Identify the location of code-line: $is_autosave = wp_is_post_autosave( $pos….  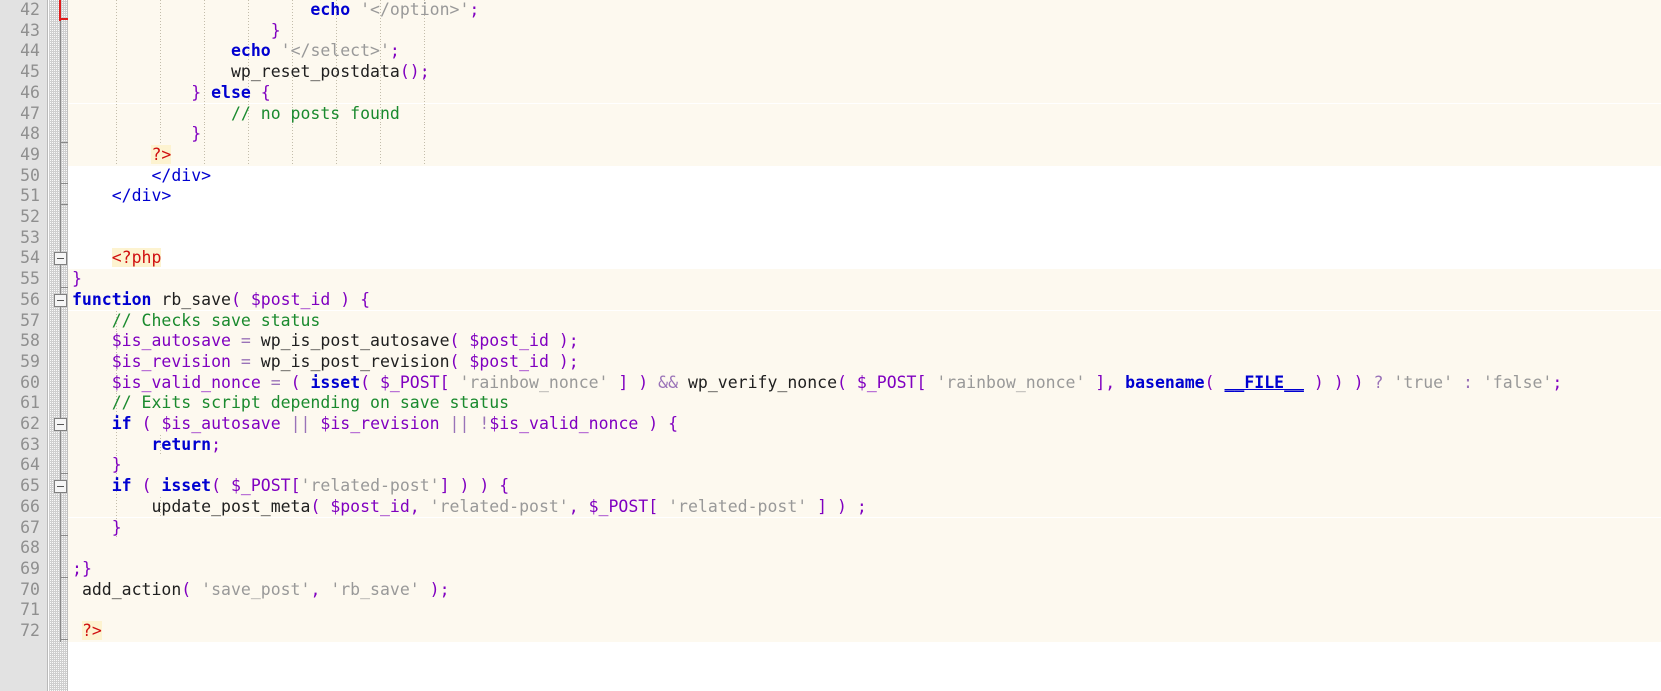
(864, 341).